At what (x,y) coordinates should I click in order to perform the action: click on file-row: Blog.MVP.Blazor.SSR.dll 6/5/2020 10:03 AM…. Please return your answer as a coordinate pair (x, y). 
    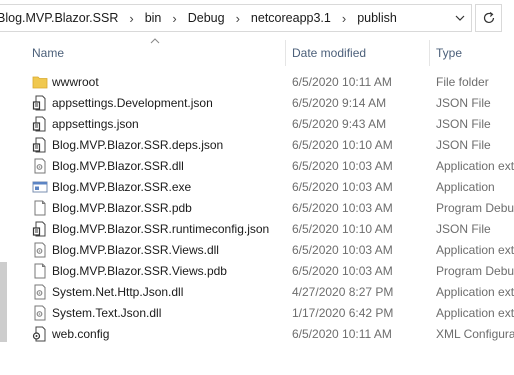
    Looking at the image, I should click on (257, 166).